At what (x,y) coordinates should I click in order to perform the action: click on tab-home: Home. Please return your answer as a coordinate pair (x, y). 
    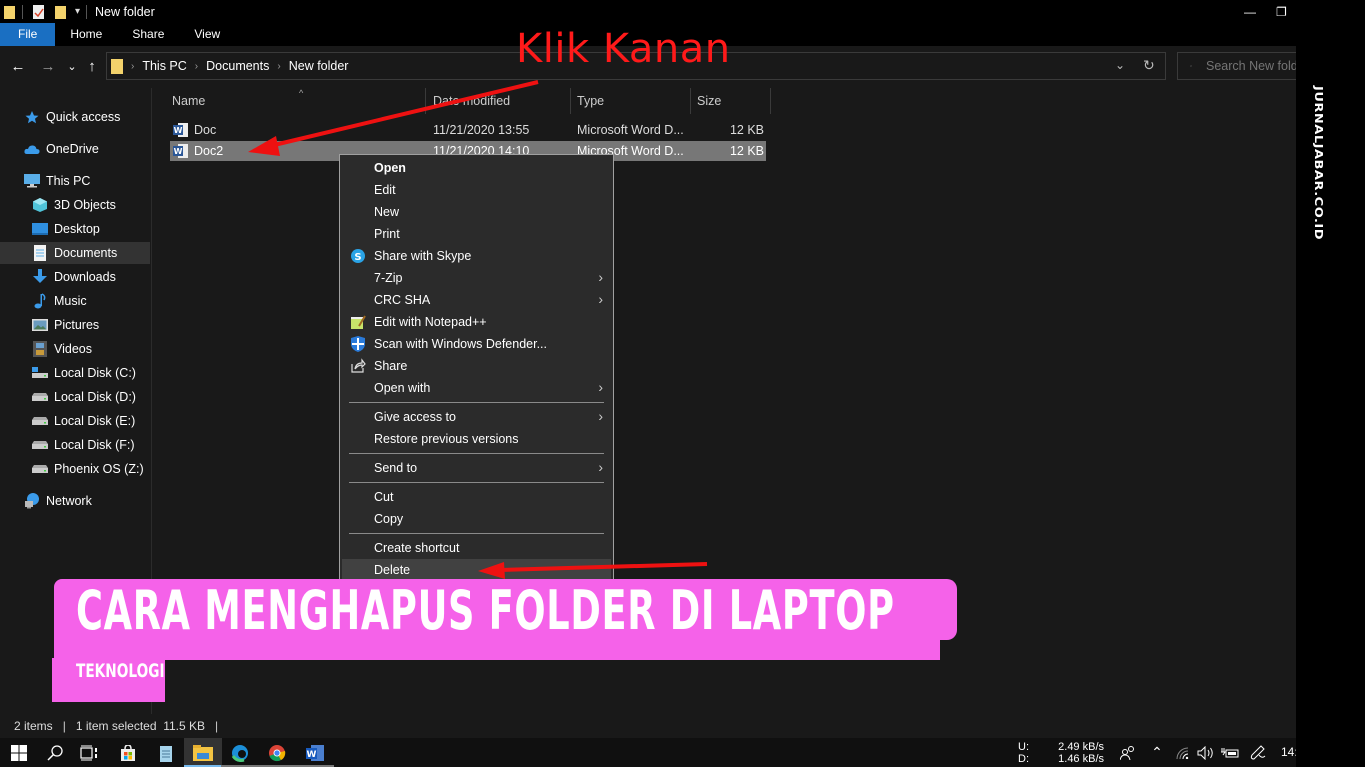
    Looking at the image, I should click on (86, 34).